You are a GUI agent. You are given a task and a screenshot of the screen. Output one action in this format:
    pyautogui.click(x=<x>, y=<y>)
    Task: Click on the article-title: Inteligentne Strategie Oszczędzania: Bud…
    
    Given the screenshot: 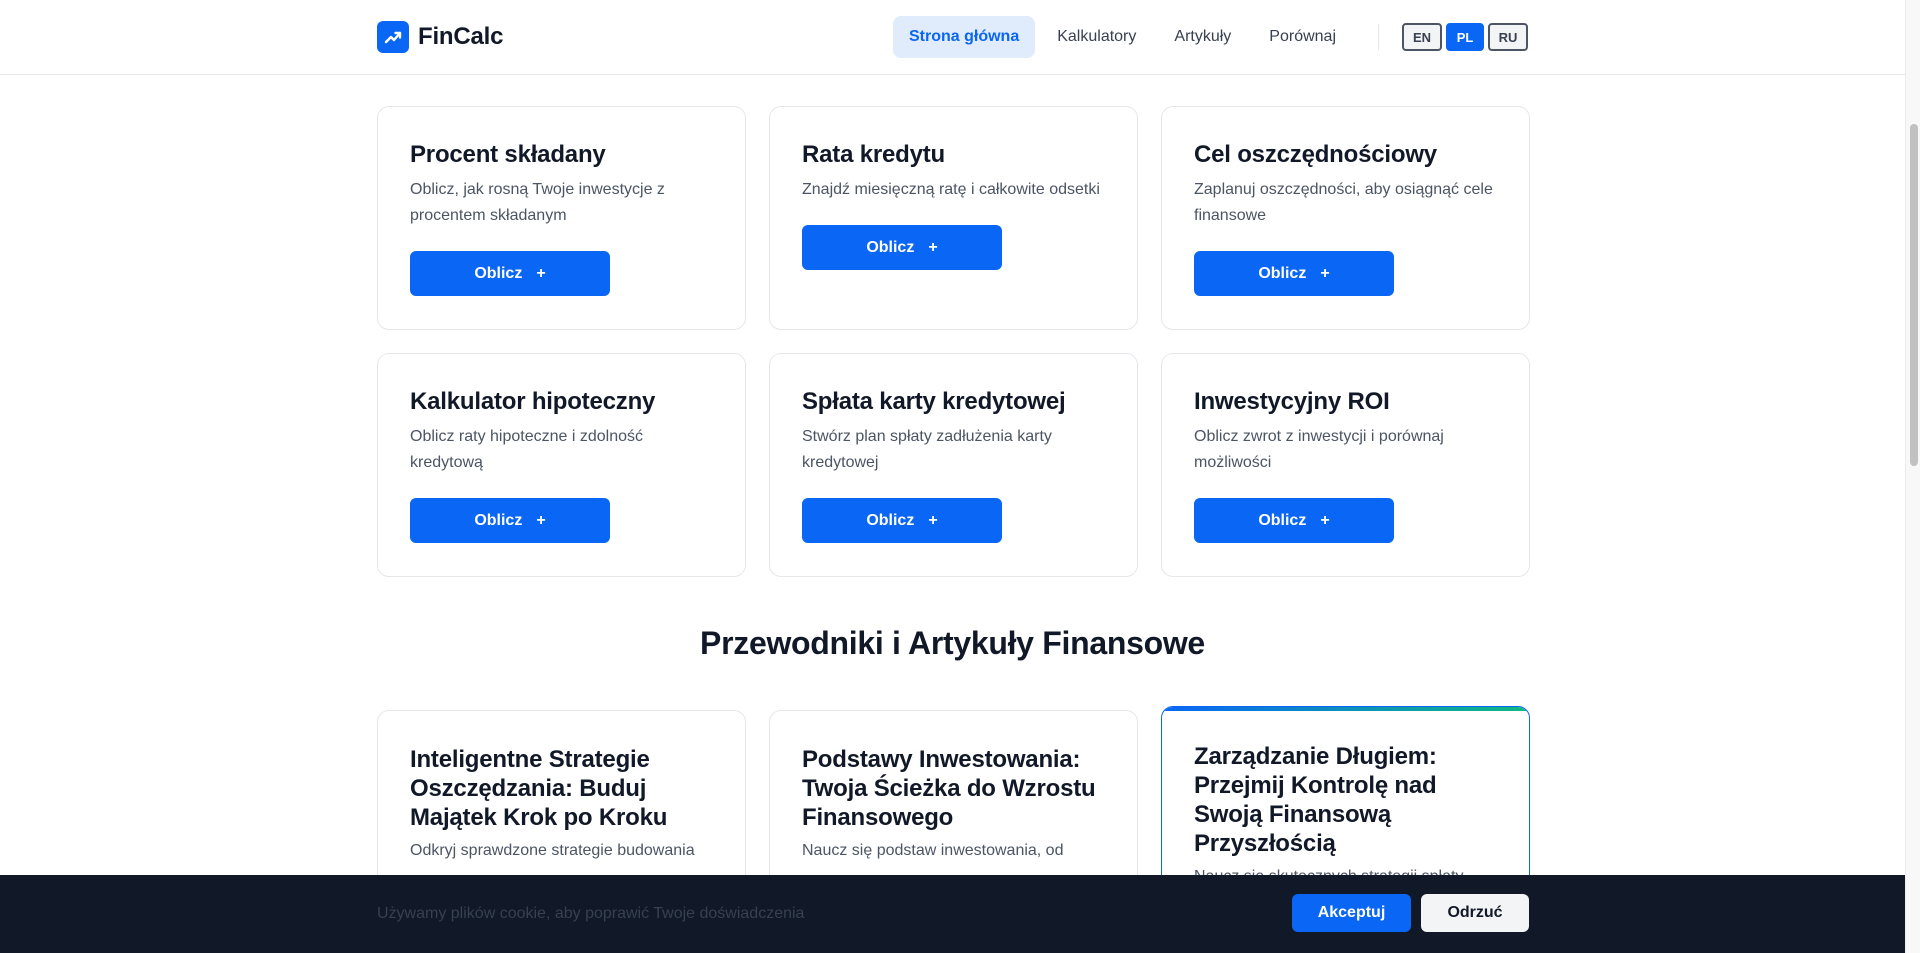 What is the action you would take?
    pyautogui.click(x=539, y=788)
    